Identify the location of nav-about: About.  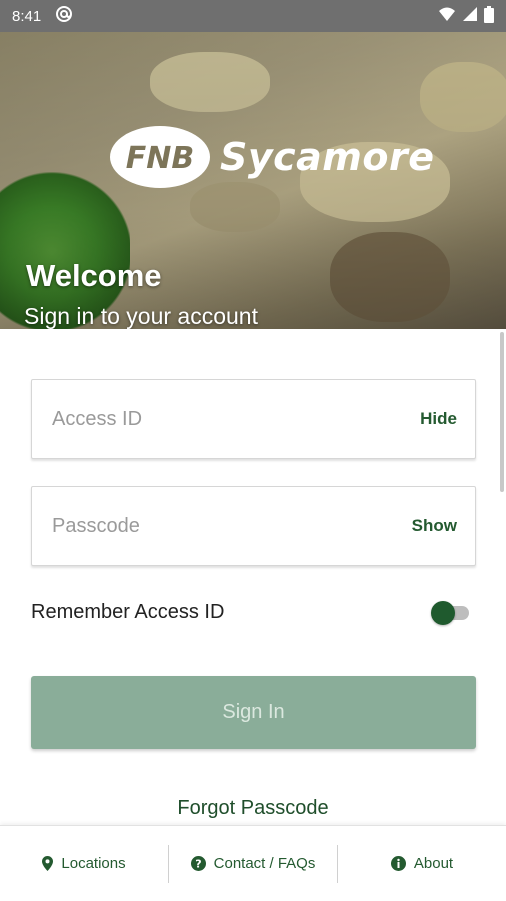
(422, 864).